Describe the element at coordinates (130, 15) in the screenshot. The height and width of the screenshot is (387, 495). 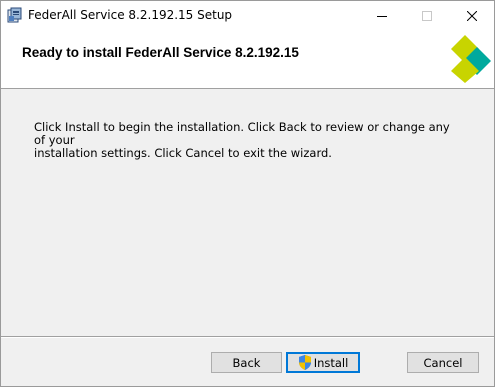
I see `window-title: FederAll Service 8.2.192.15 Setup` at that location.